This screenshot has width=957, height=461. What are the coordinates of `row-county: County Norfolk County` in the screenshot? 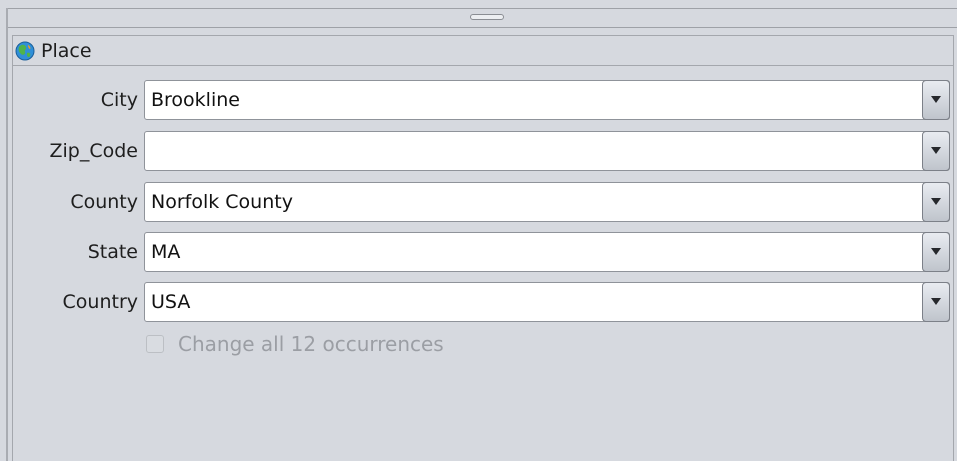 It's located at (483, 203).